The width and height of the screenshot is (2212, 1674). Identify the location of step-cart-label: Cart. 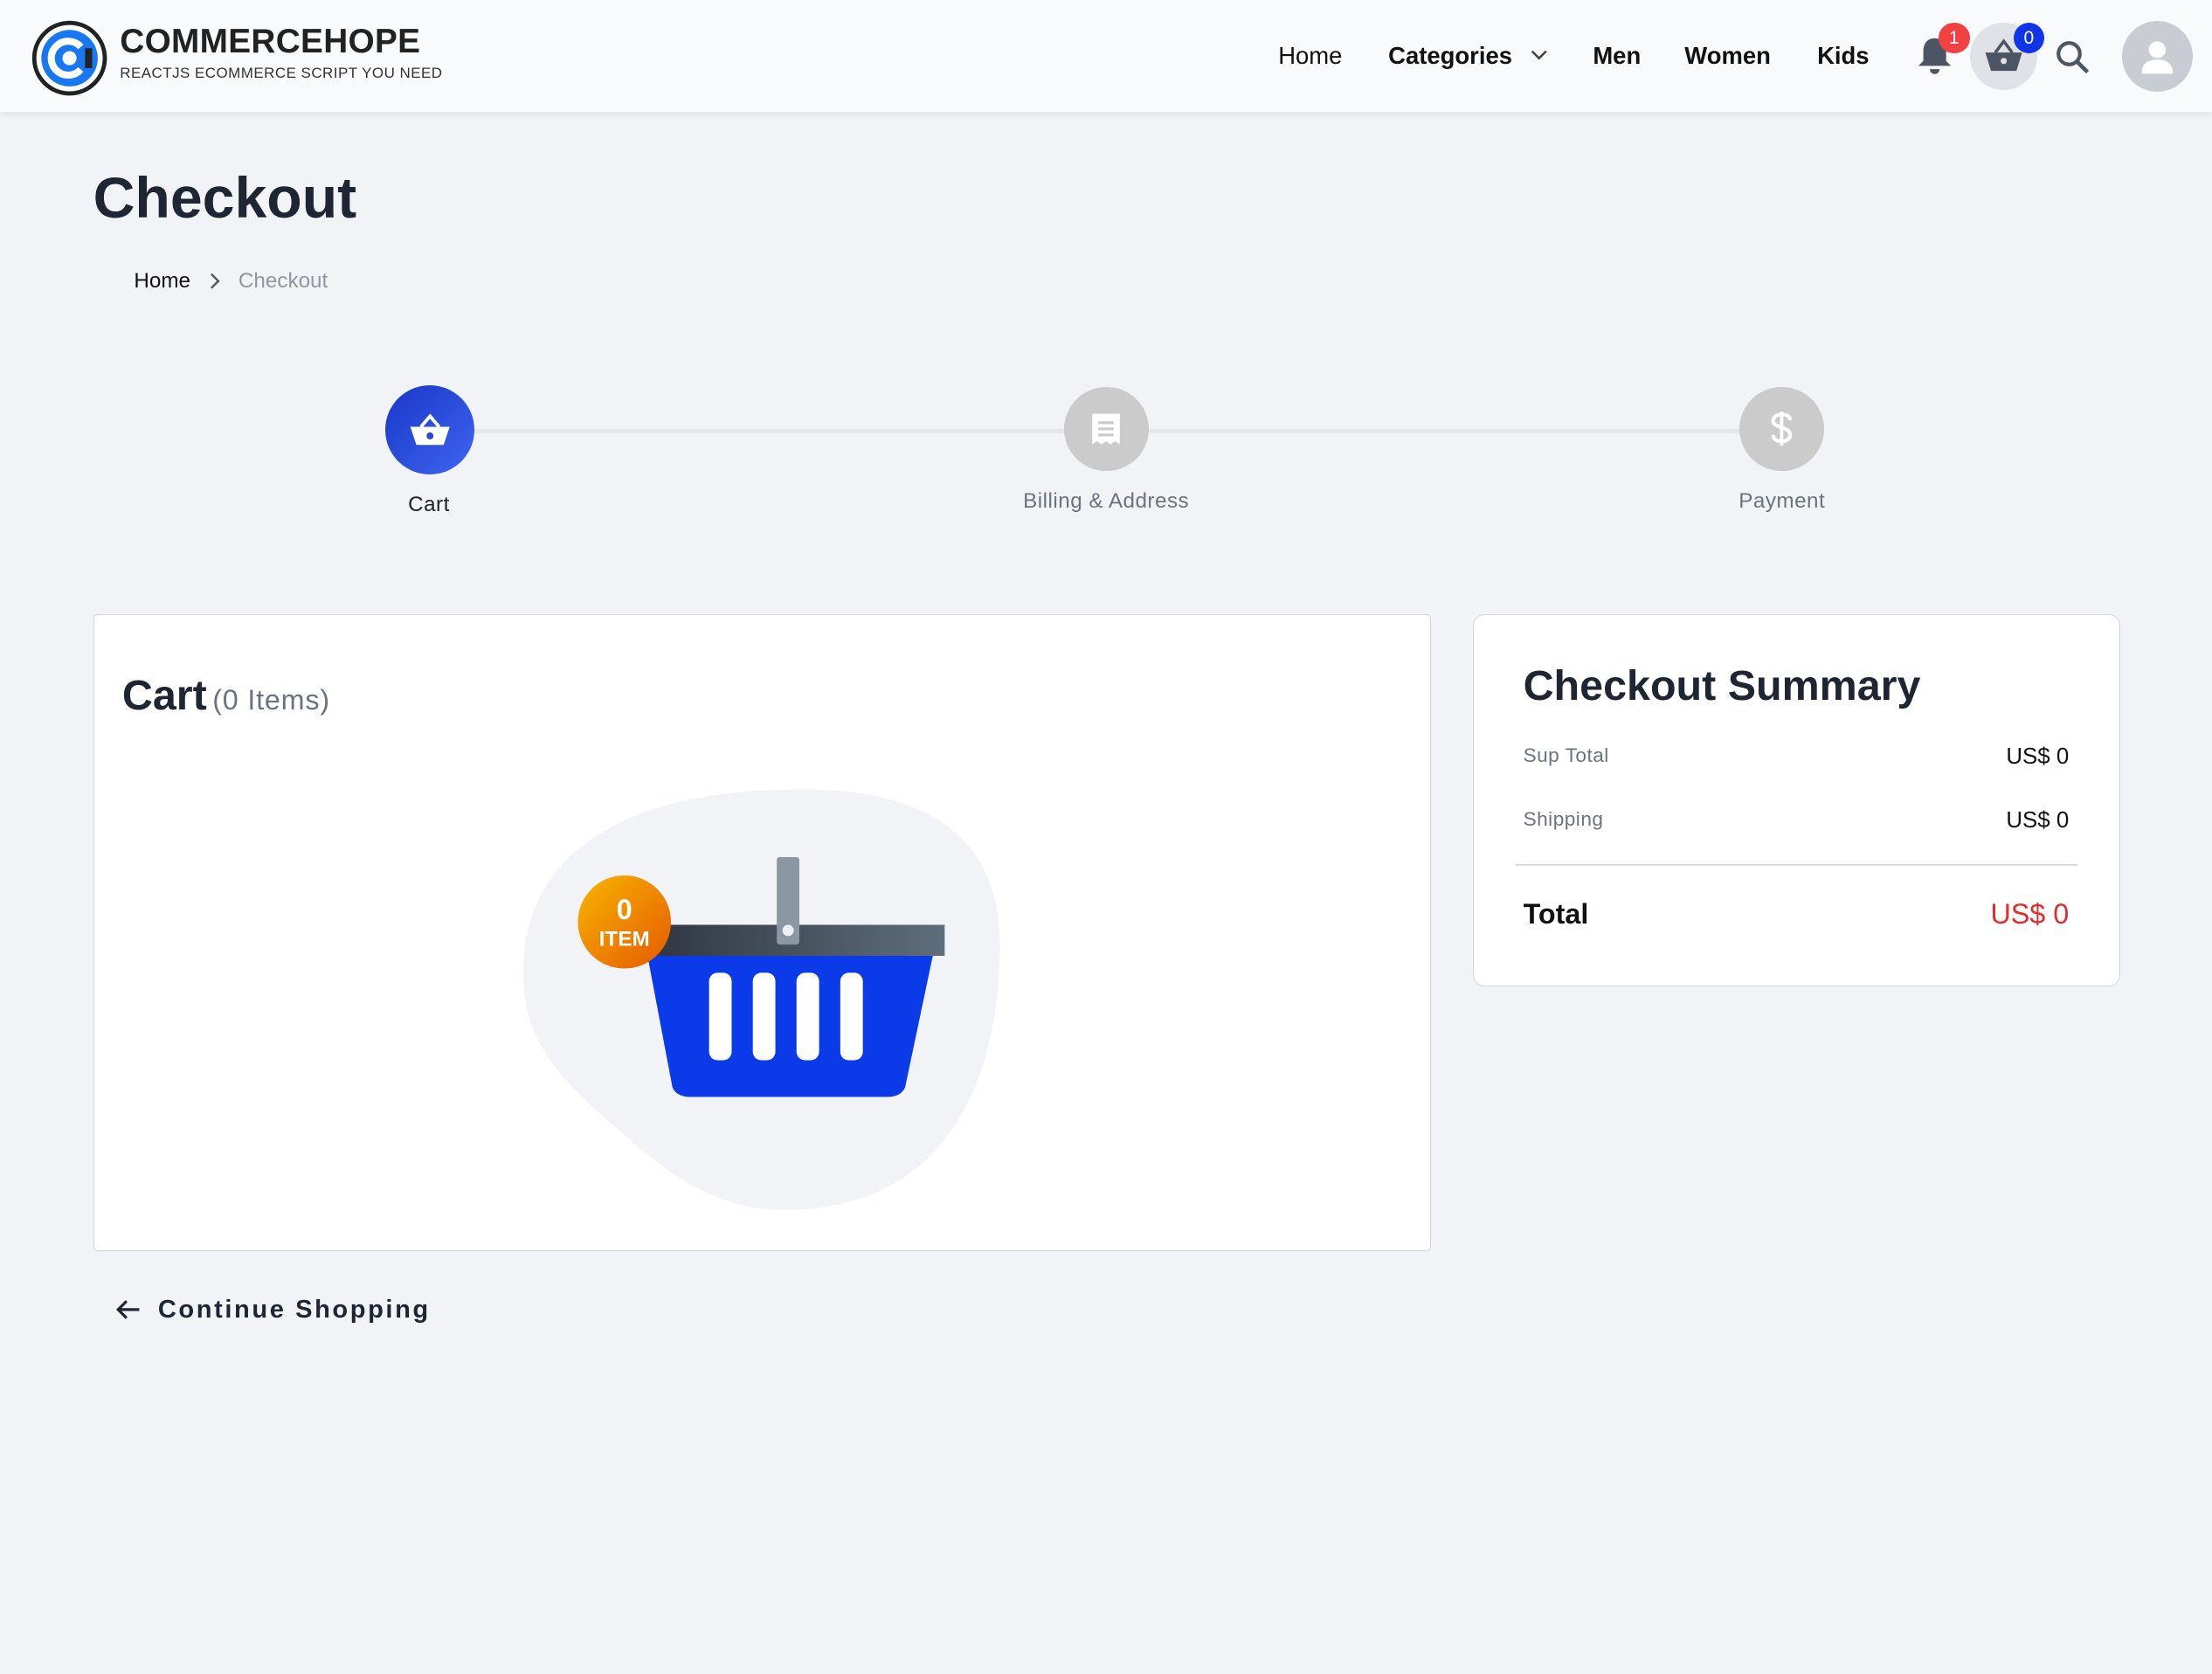
(429, 504).